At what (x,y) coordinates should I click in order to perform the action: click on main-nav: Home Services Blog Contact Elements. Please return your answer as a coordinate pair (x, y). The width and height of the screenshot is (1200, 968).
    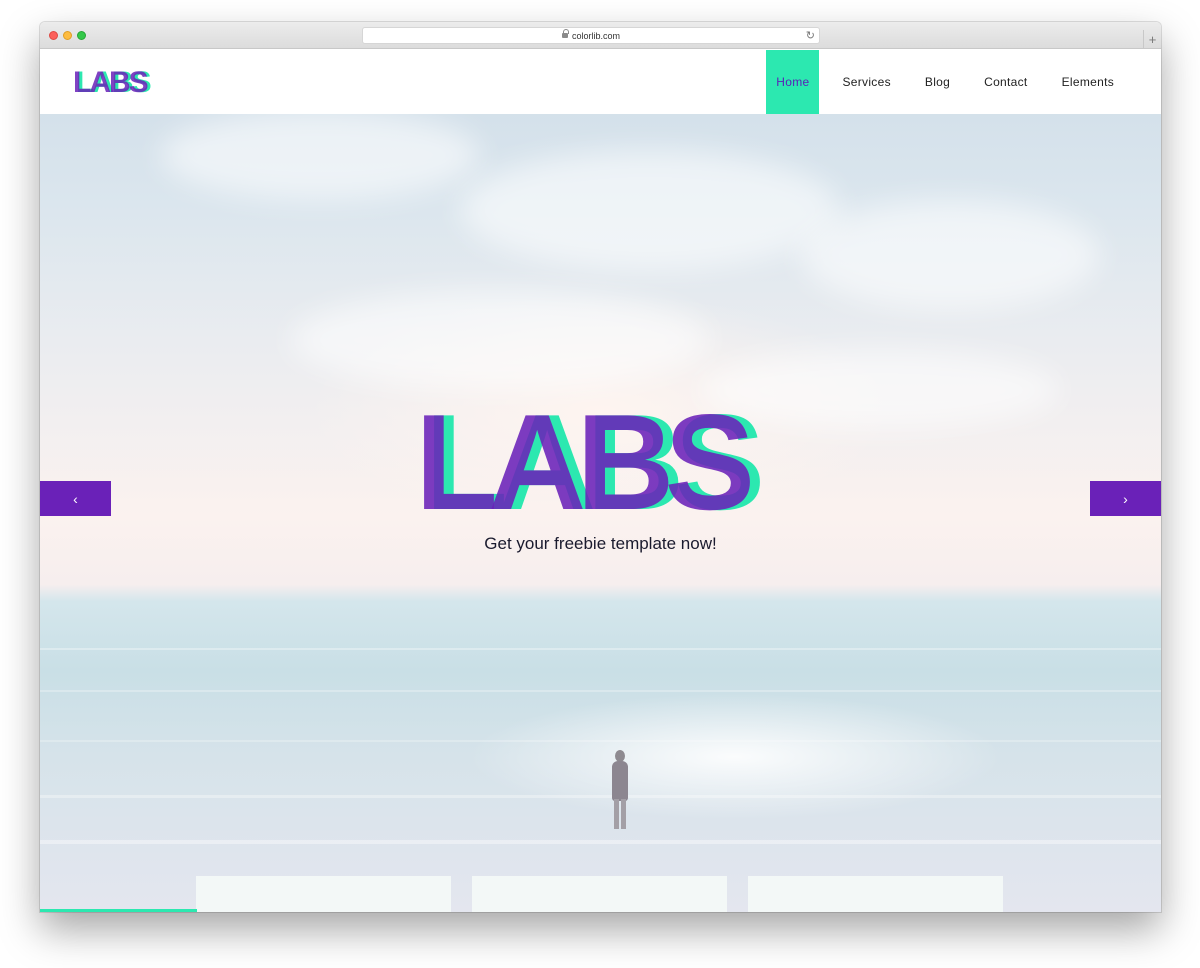
    Looking at the image, I should click on (948, 82).